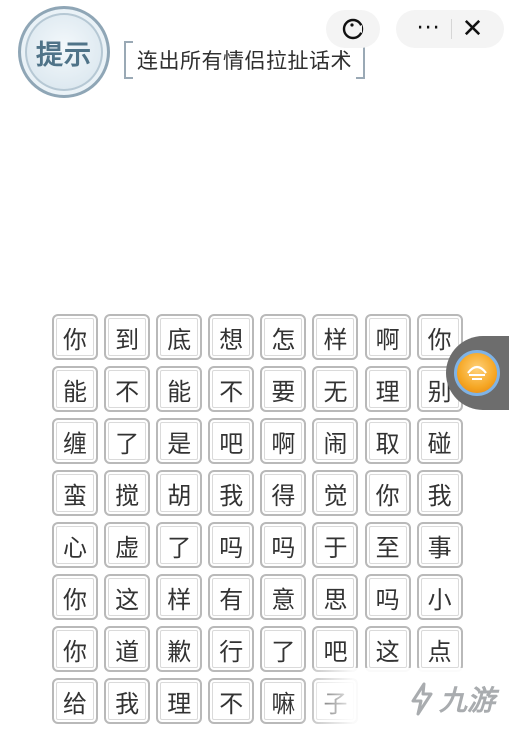 This screenshot has width=509, height=730. Describe the element at coordinates (283, 389) in the screenshot. I see `grid-cell: 要` at that location.